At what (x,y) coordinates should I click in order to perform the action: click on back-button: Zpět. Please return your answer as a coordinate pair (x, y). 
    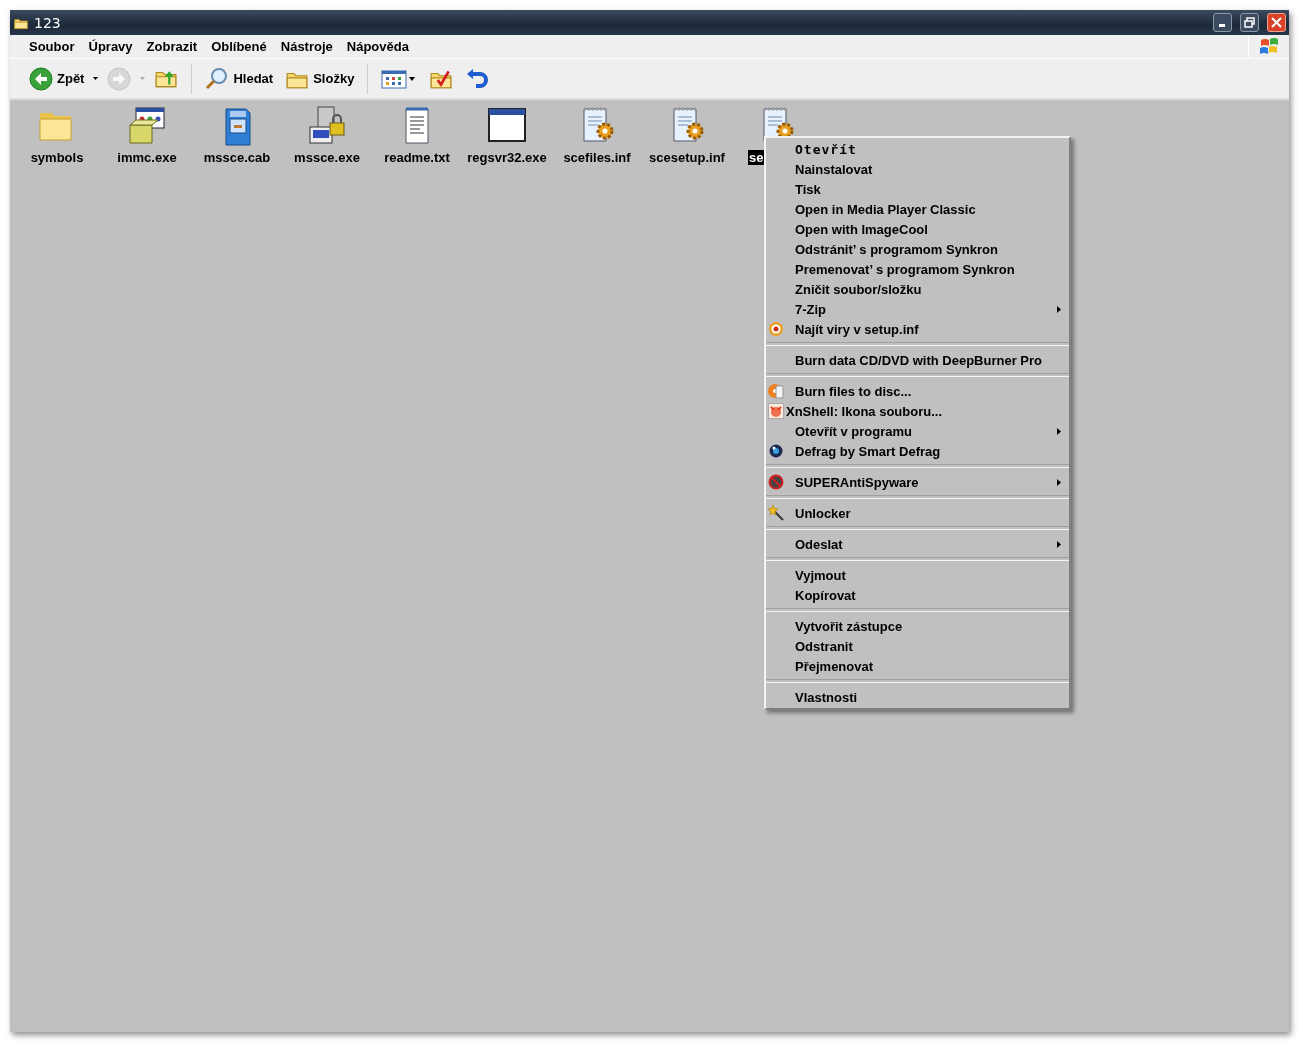
    Looking at the image, I should click on (57, 78).